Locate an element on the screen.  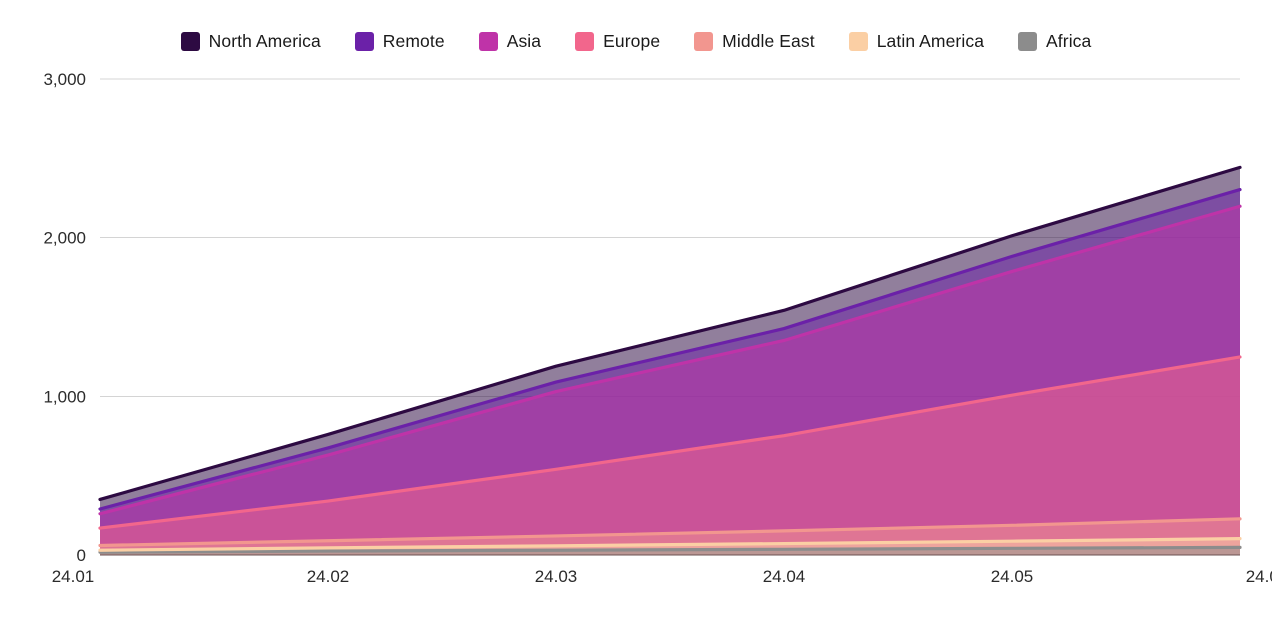
x-axis-tick-label: 24.06 is located at coordinates (1259, 576).